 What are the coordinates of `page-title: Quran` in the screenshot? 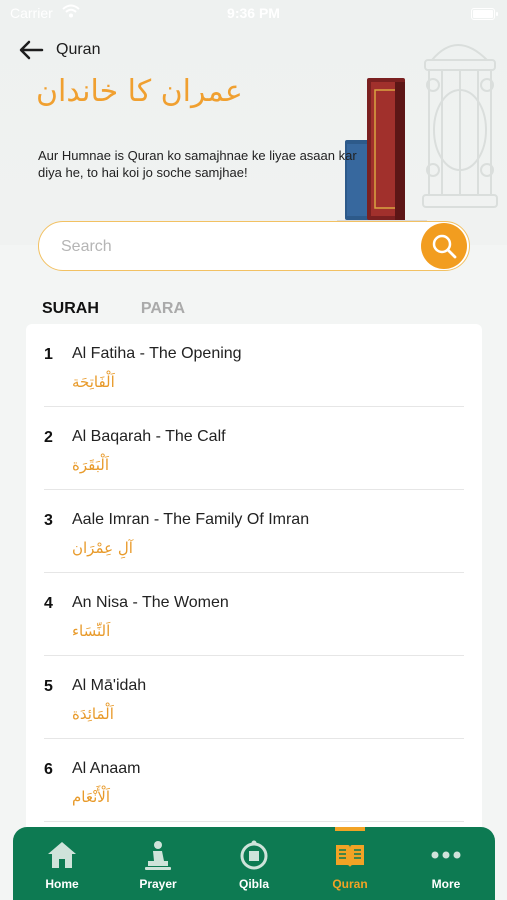 It's located at (78, 49).